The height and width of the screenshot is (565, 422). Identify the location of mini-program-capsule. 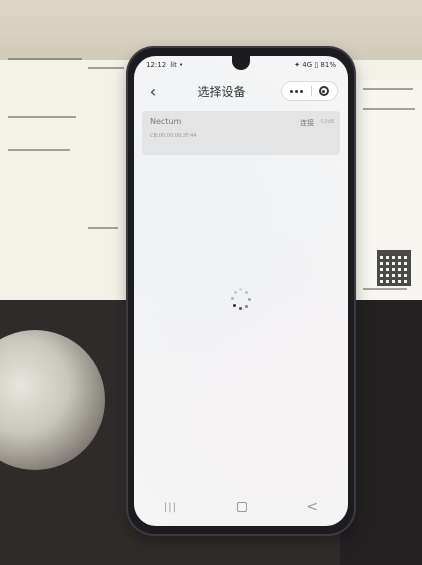
(309, 91).